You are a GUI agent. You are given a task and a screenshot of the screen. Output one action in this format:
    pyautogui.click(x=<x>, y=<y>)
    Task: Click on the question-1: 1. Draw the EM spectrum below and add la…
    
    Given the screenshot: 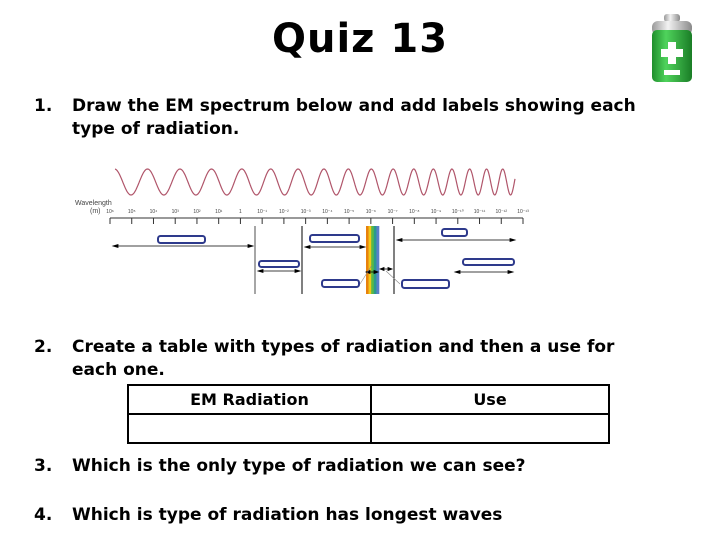 What is the action you would take?
    pyautogui.click(x=344, y=120)
    